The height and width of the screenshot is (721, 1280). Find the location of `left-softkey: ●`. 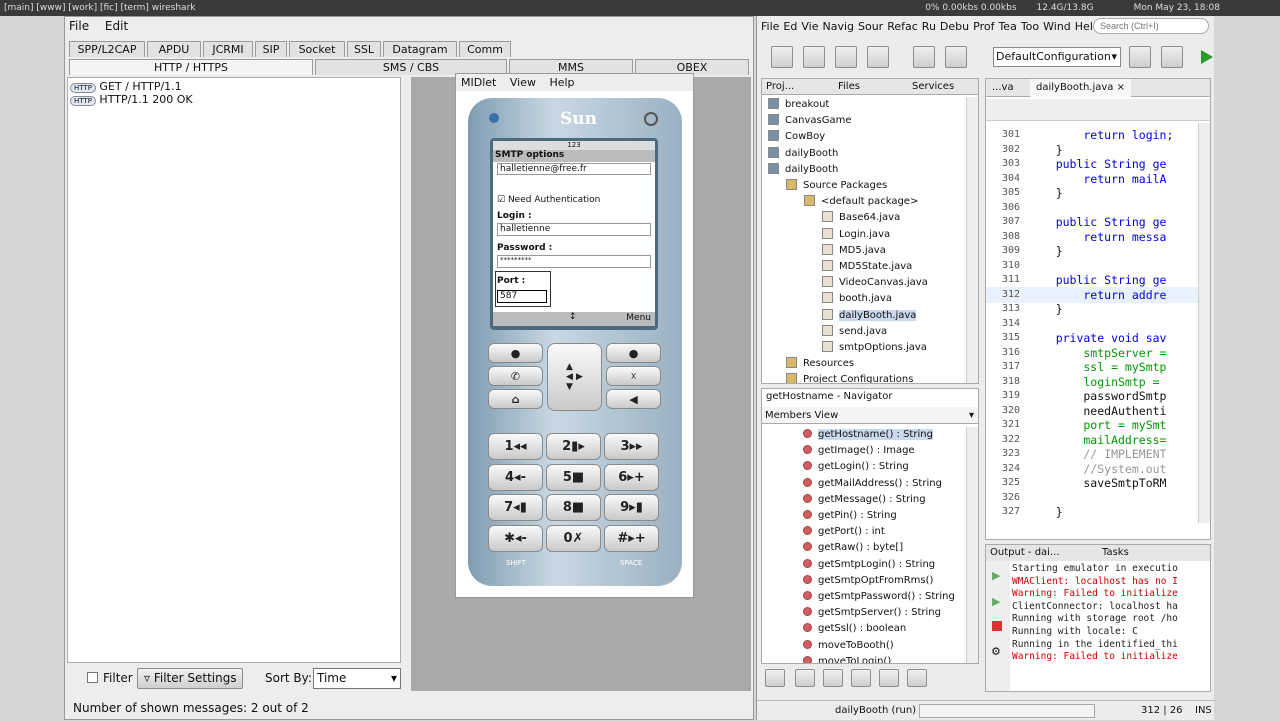

left-softkey: ● is located at coordinates (515, 353).